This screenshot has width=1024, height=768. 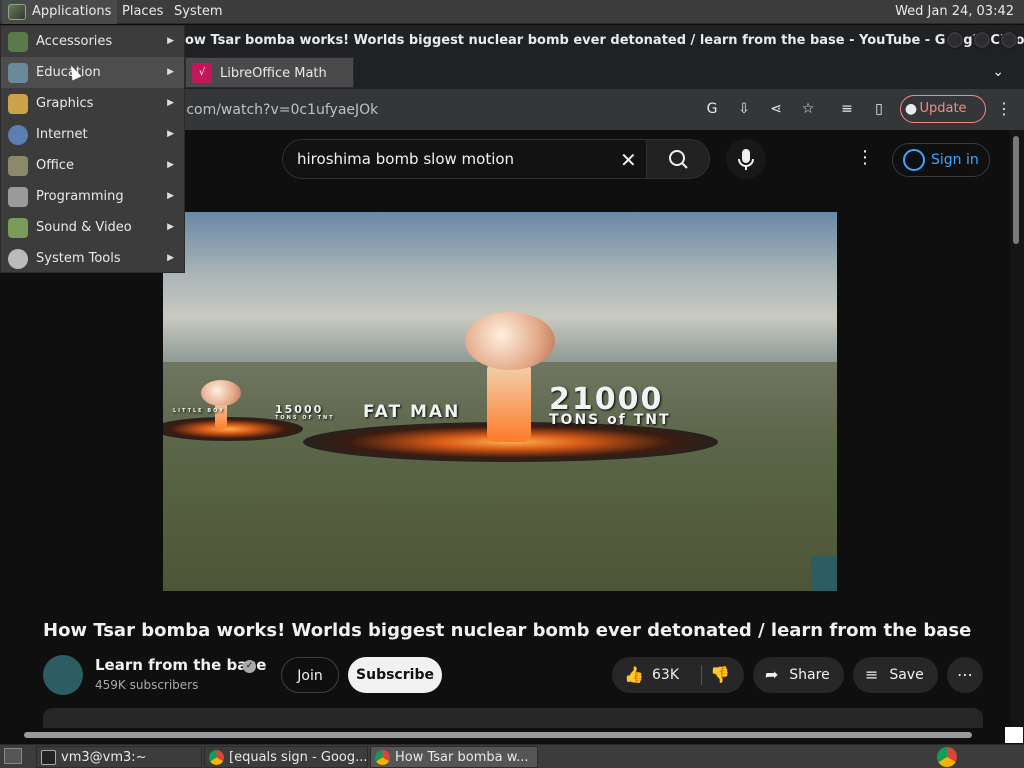 I want to click on show-desktop-icon, so click(x=13, y=756).